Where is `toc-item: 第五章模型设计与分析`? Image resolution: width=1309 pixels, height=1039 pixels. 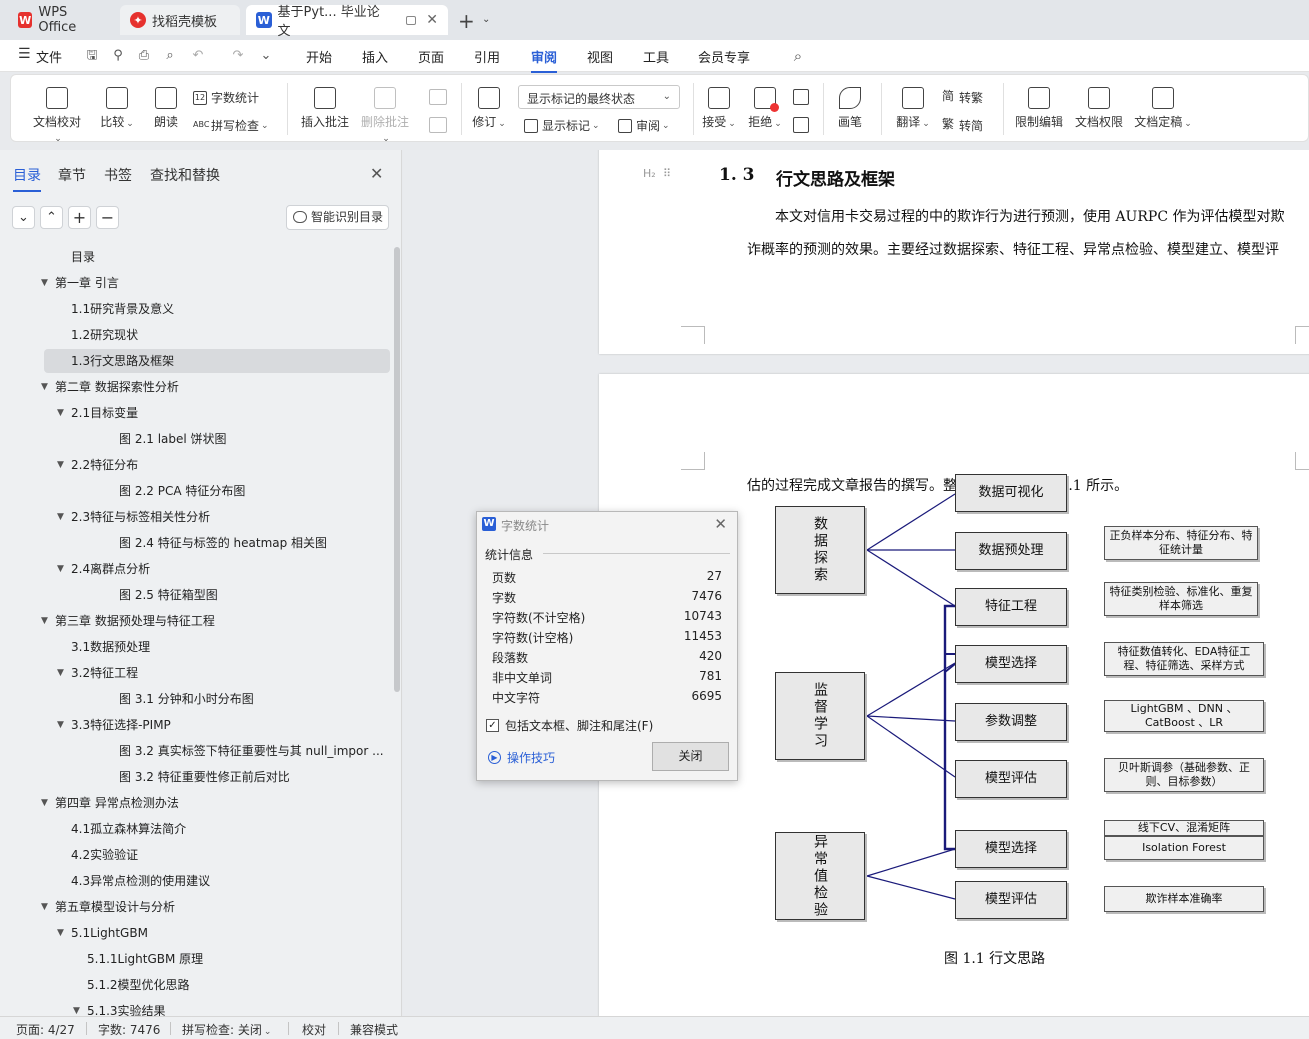
toc-item: 第五章模型设计与分析 is located at coordinates (217, 907).